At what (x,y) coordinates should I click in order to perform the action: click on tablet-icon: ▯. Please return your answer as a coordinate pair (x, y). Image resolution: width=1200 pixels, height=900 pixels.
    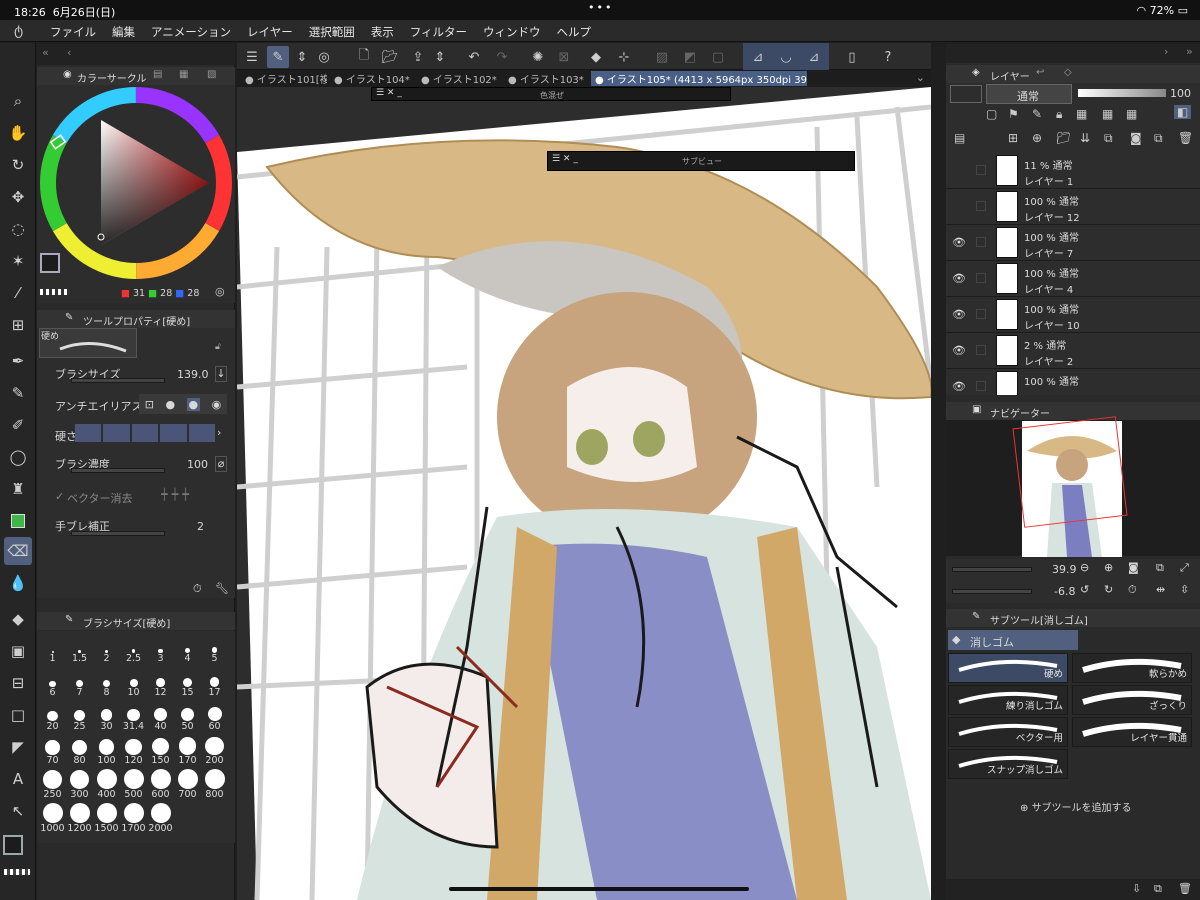
    Looking at the image, I should click on (852, 57).